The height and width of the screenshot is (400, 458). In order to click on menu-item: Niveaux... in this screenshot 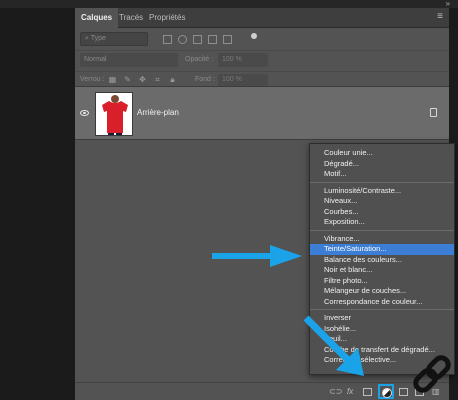, I will do `click(382, 201)`.